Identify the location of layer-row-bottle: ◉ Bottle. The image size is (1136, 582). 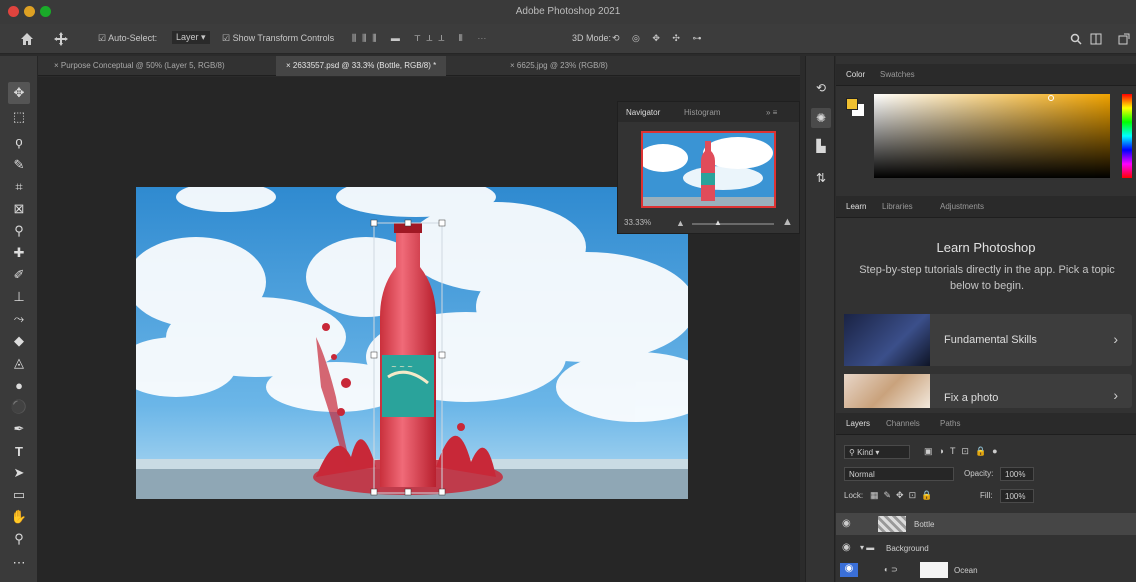
(986, 524).